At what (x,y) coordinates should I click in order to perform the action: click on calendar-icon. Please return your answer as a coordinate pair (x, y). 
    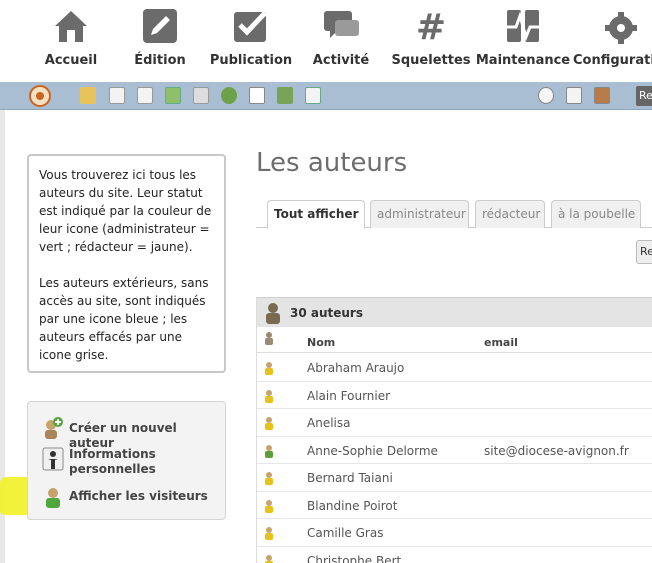
    Looking at the image, I should click on (257, 95).